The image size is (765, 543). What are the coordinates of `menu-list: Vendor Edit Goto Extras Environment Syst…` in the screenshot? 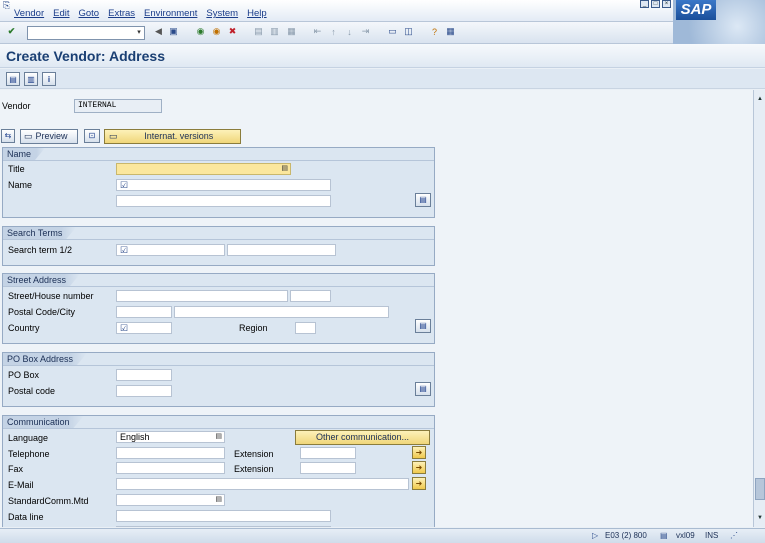 It's located at (140, 13).